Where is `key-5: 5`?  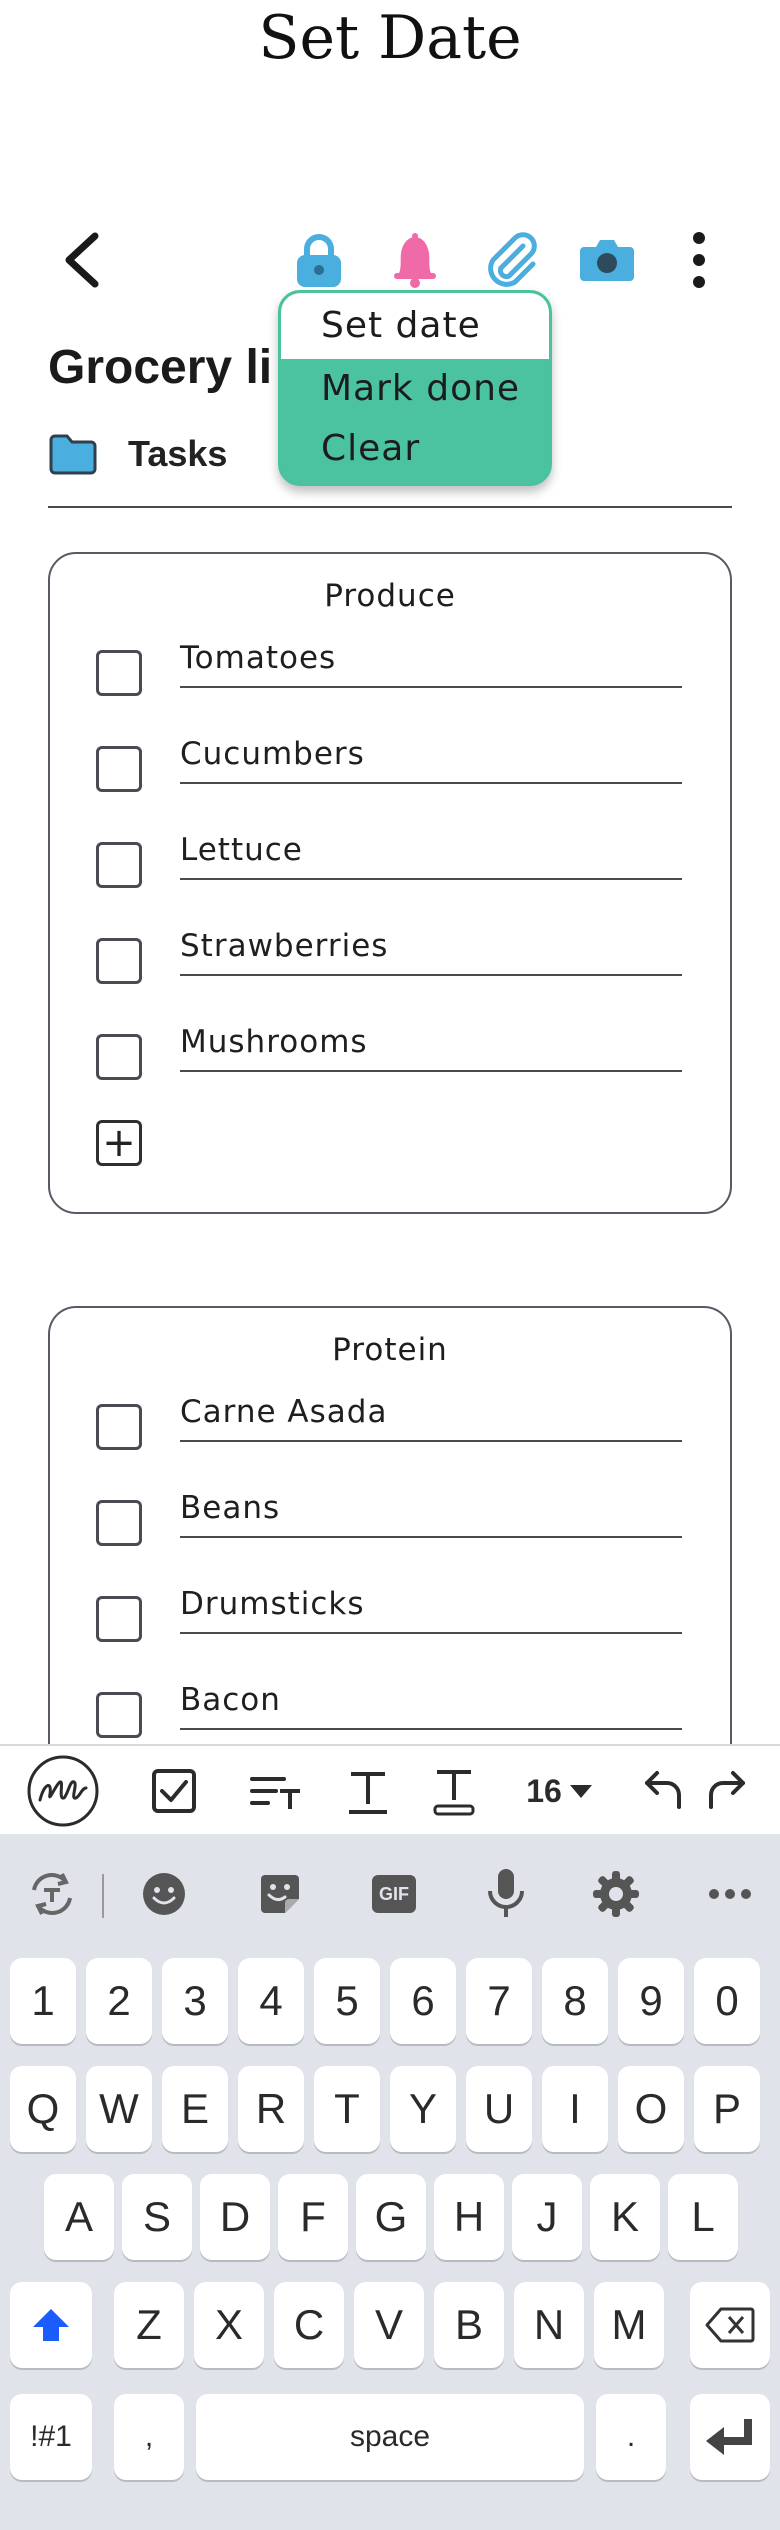 key-5: 5 is located at coordinates (347, 2001).